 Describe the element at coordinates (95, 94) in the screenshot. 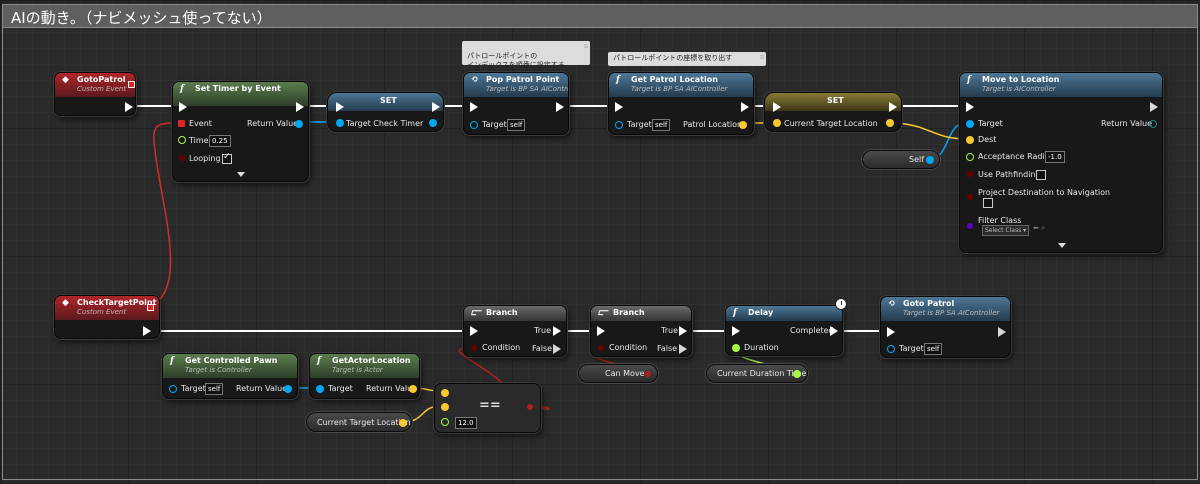

I see `goto-patrol-event-node: ◆ GotoPatrol Custom Event` at that location.